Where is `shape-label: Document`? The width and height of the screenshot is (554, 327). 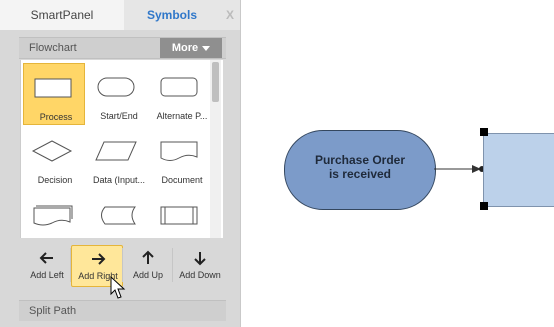 shape-label: Document is located at coordinates (182, 180).